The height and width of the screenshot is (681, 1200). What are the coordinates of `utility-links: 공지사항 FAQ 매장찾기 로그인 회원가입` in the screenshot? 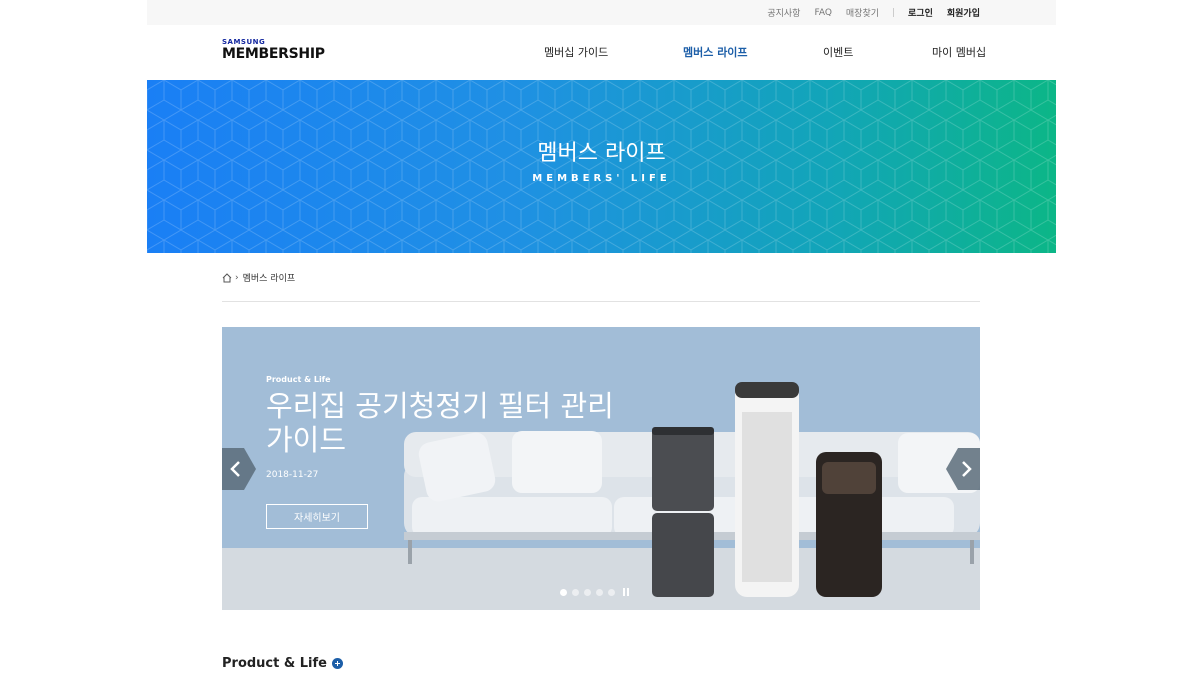 It's located at (866, 12).